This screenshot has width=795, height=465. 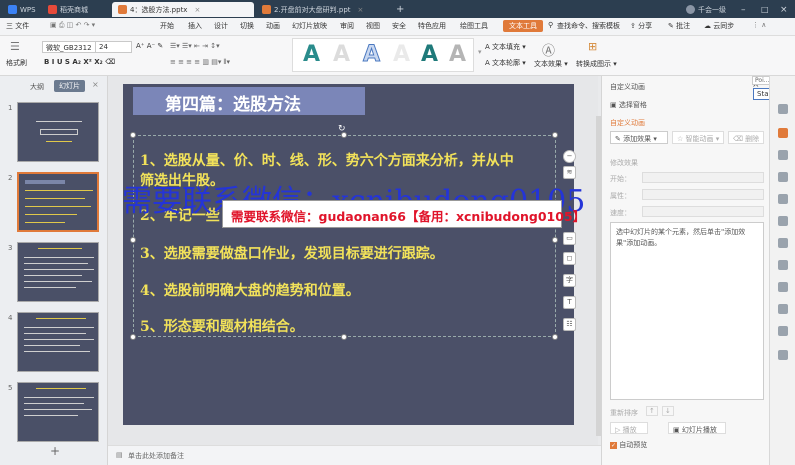 What do you see at coordinates (113, 47) in the screenshot?
I see `font-size-select: 24` at bounding box center [113, 47].